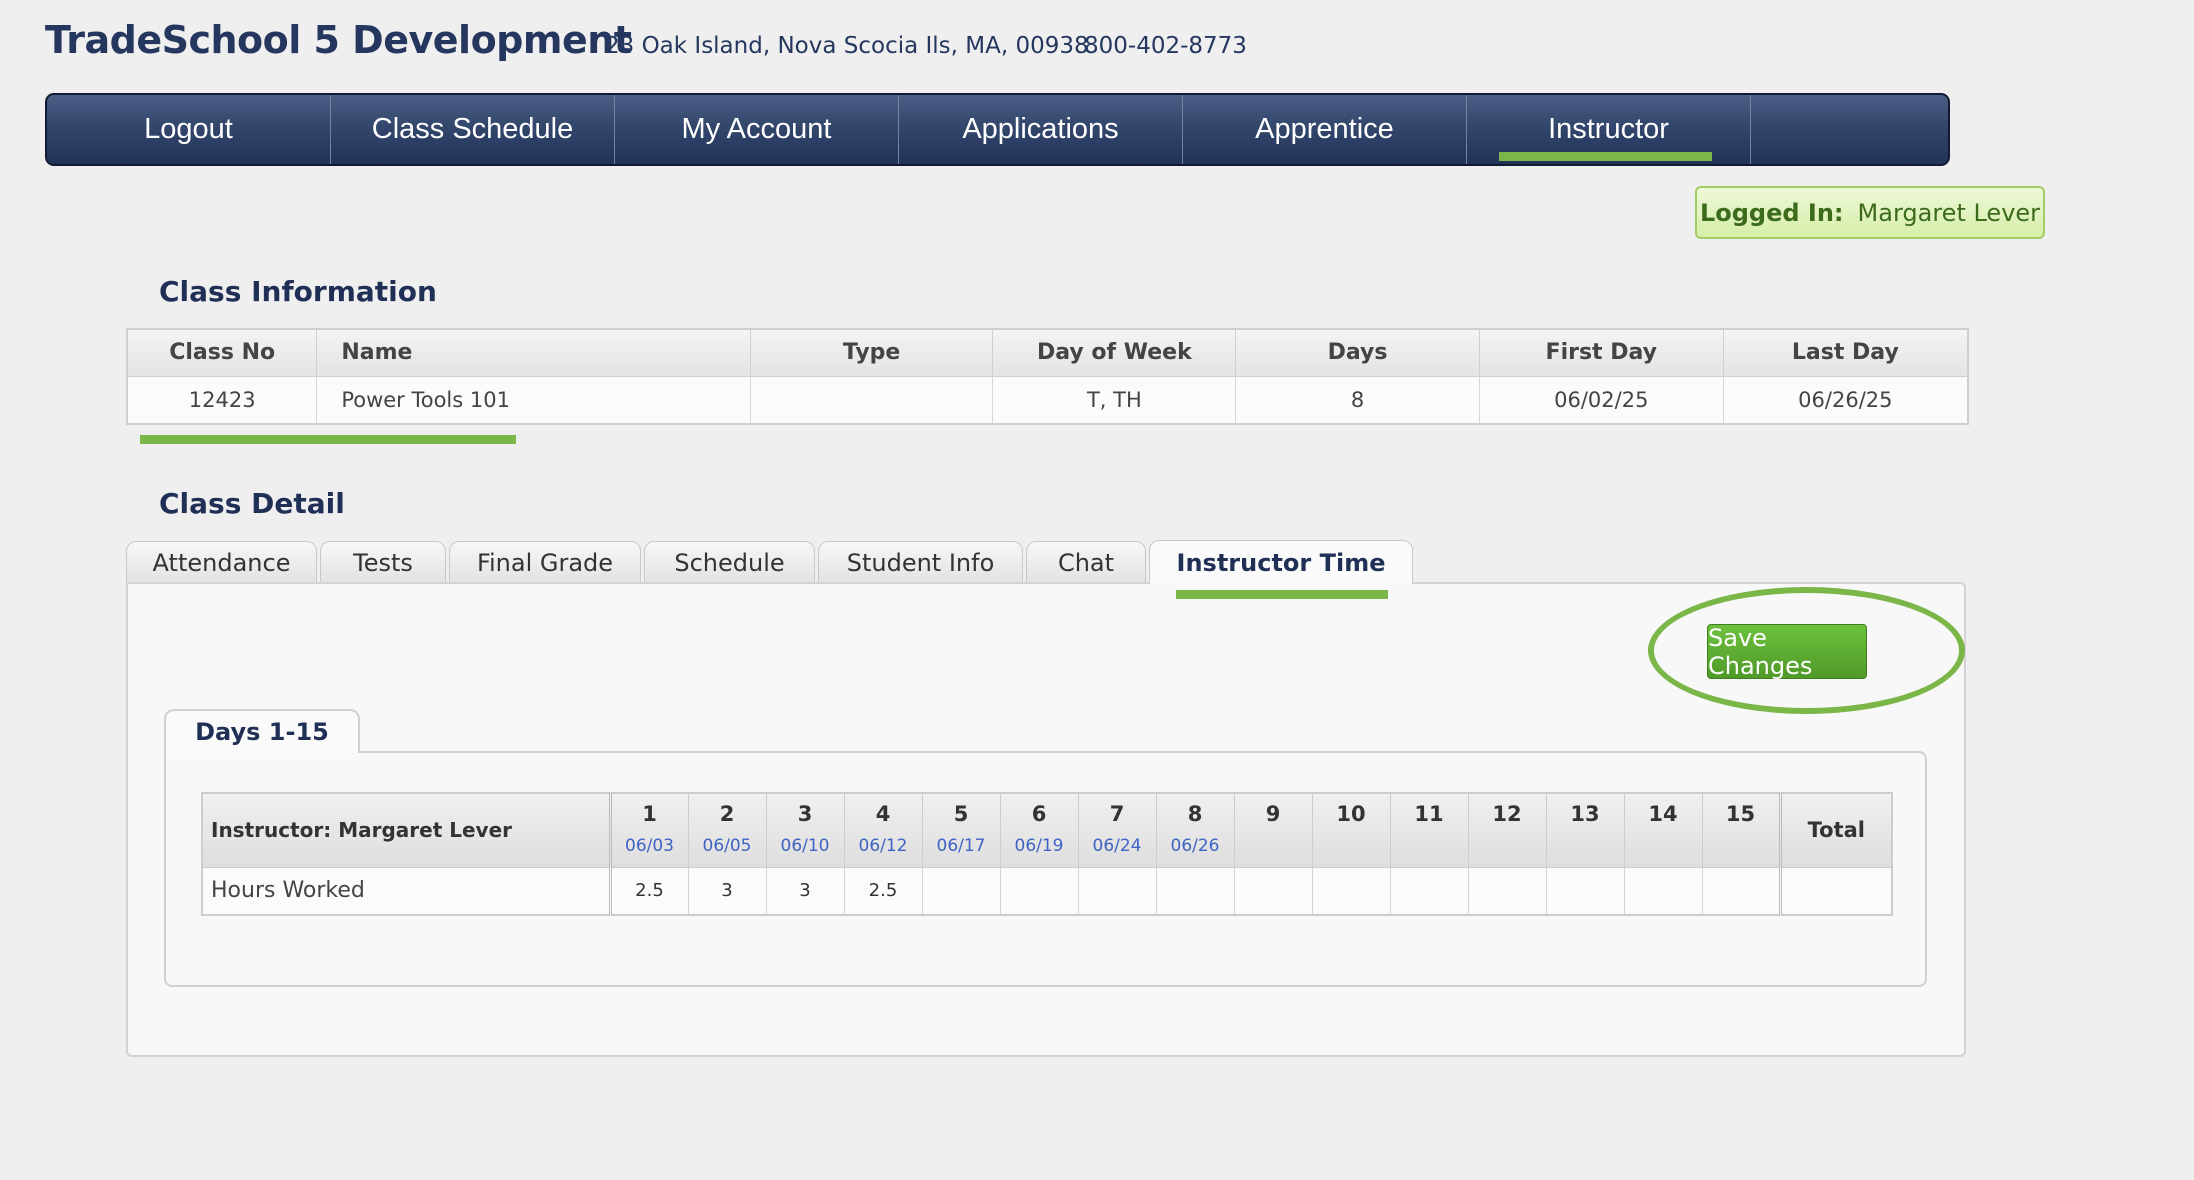 The height and width of the screenshot is (1180, 2194). I want to click on logged-in-badge: Logged In: Margaret Lever, so click(1870, 212).